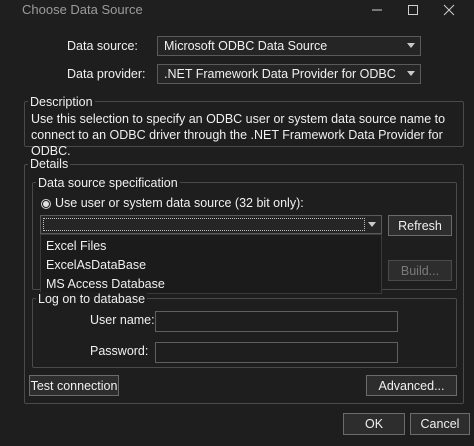 This screenshot has width=474, height=446. Describe the element at coordinates (49, 164) in the screenshot. I see `details-title: Details` at that location.